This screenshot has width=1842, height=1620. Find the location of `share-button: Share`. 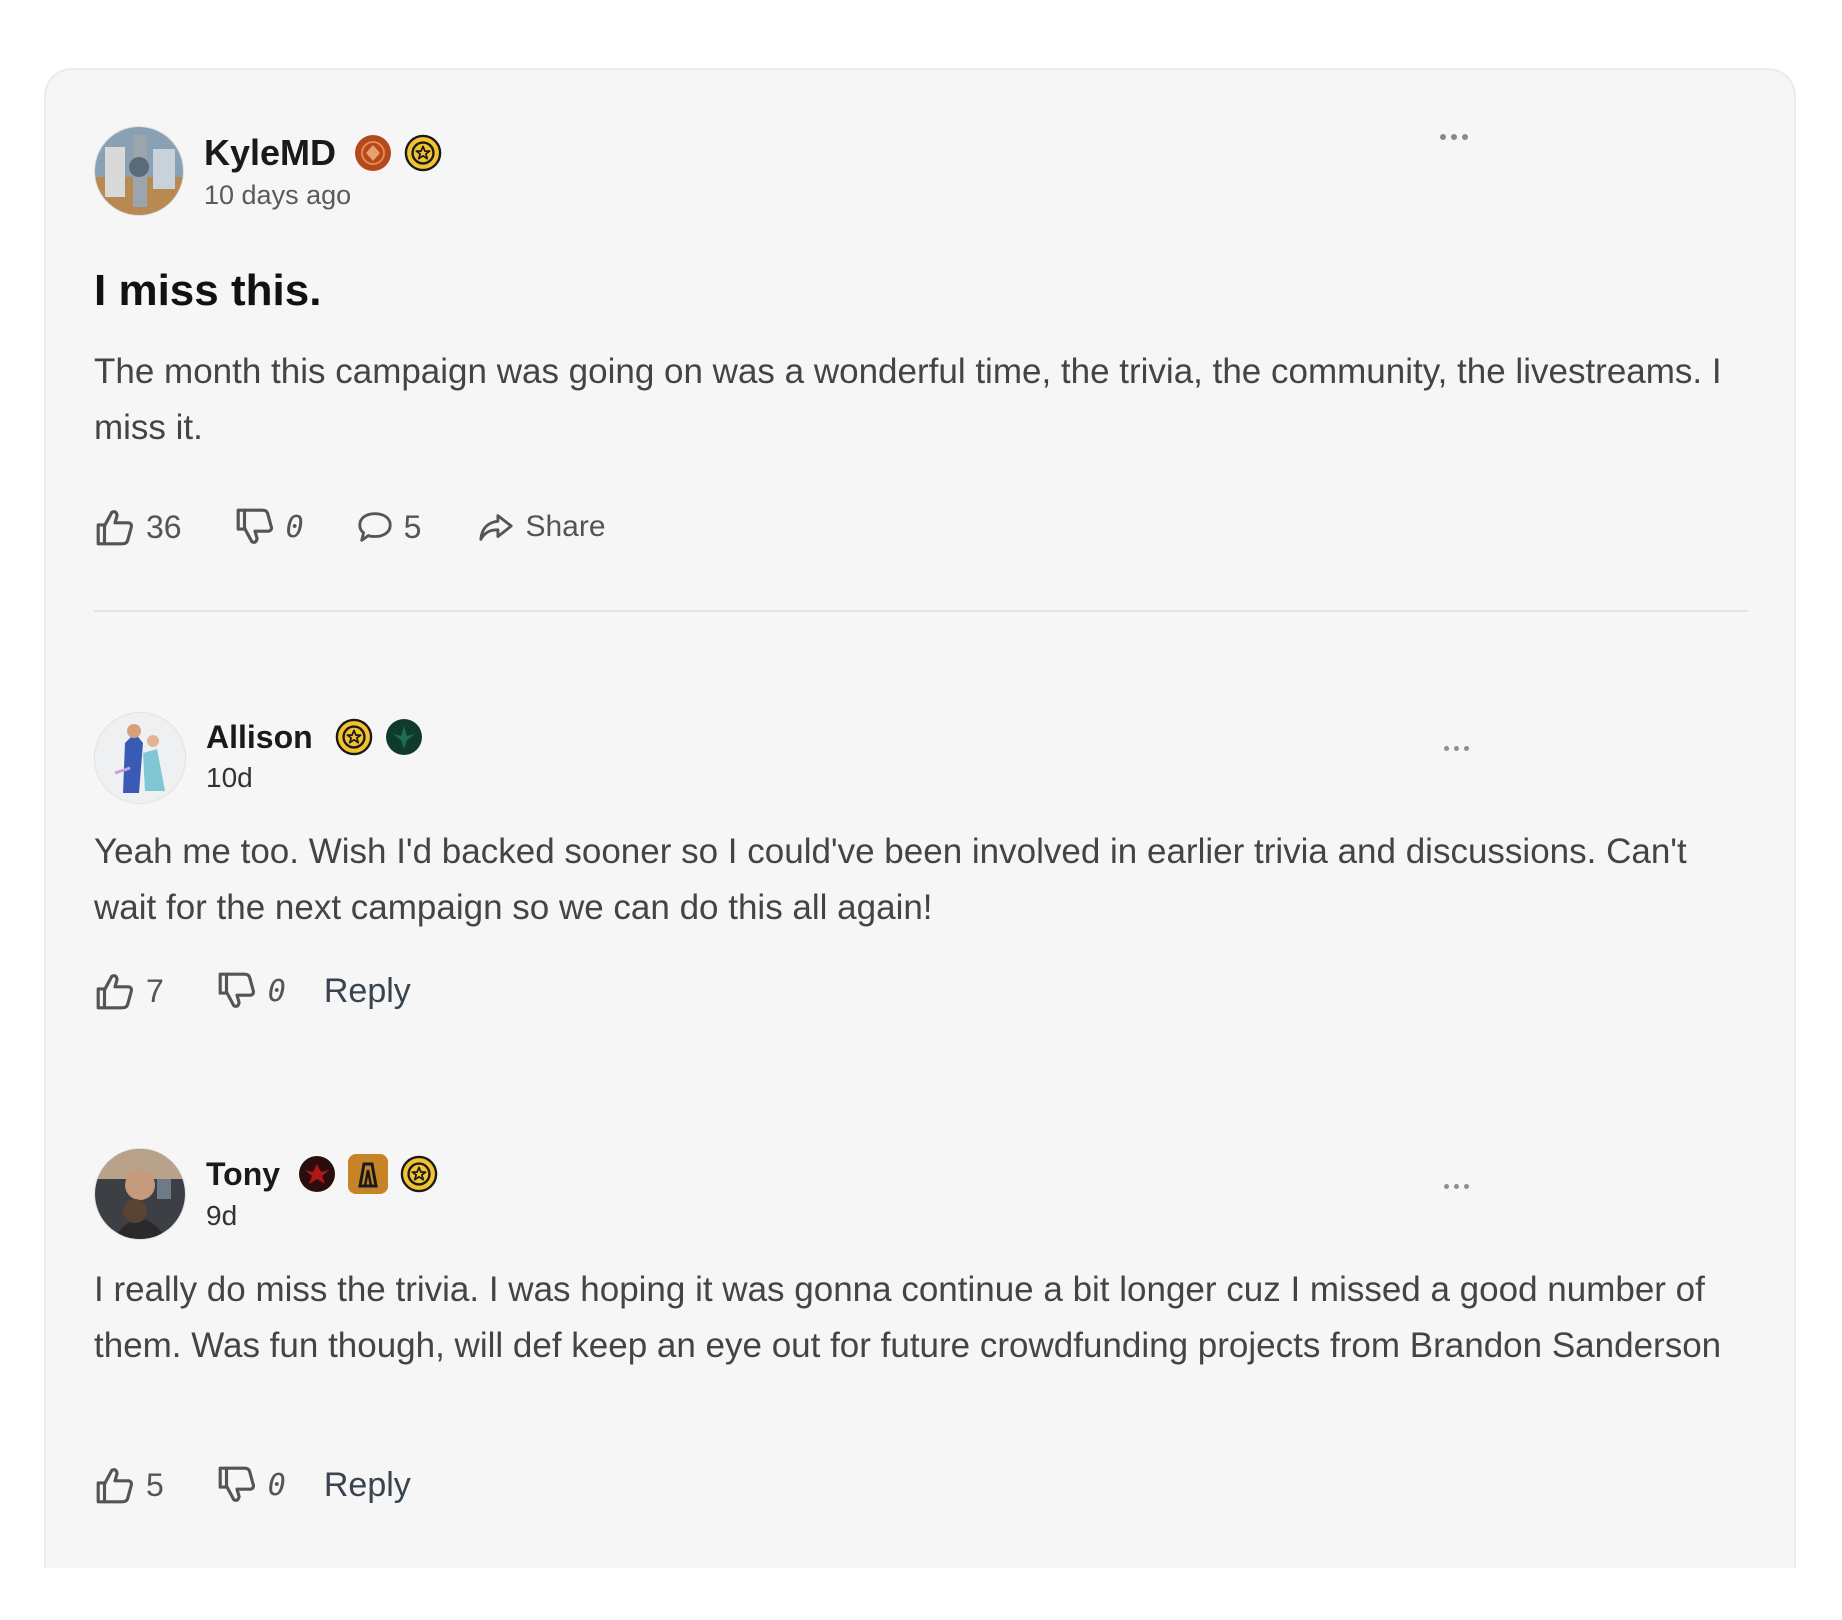

share-button: Share is located at coordinates (541, 527).